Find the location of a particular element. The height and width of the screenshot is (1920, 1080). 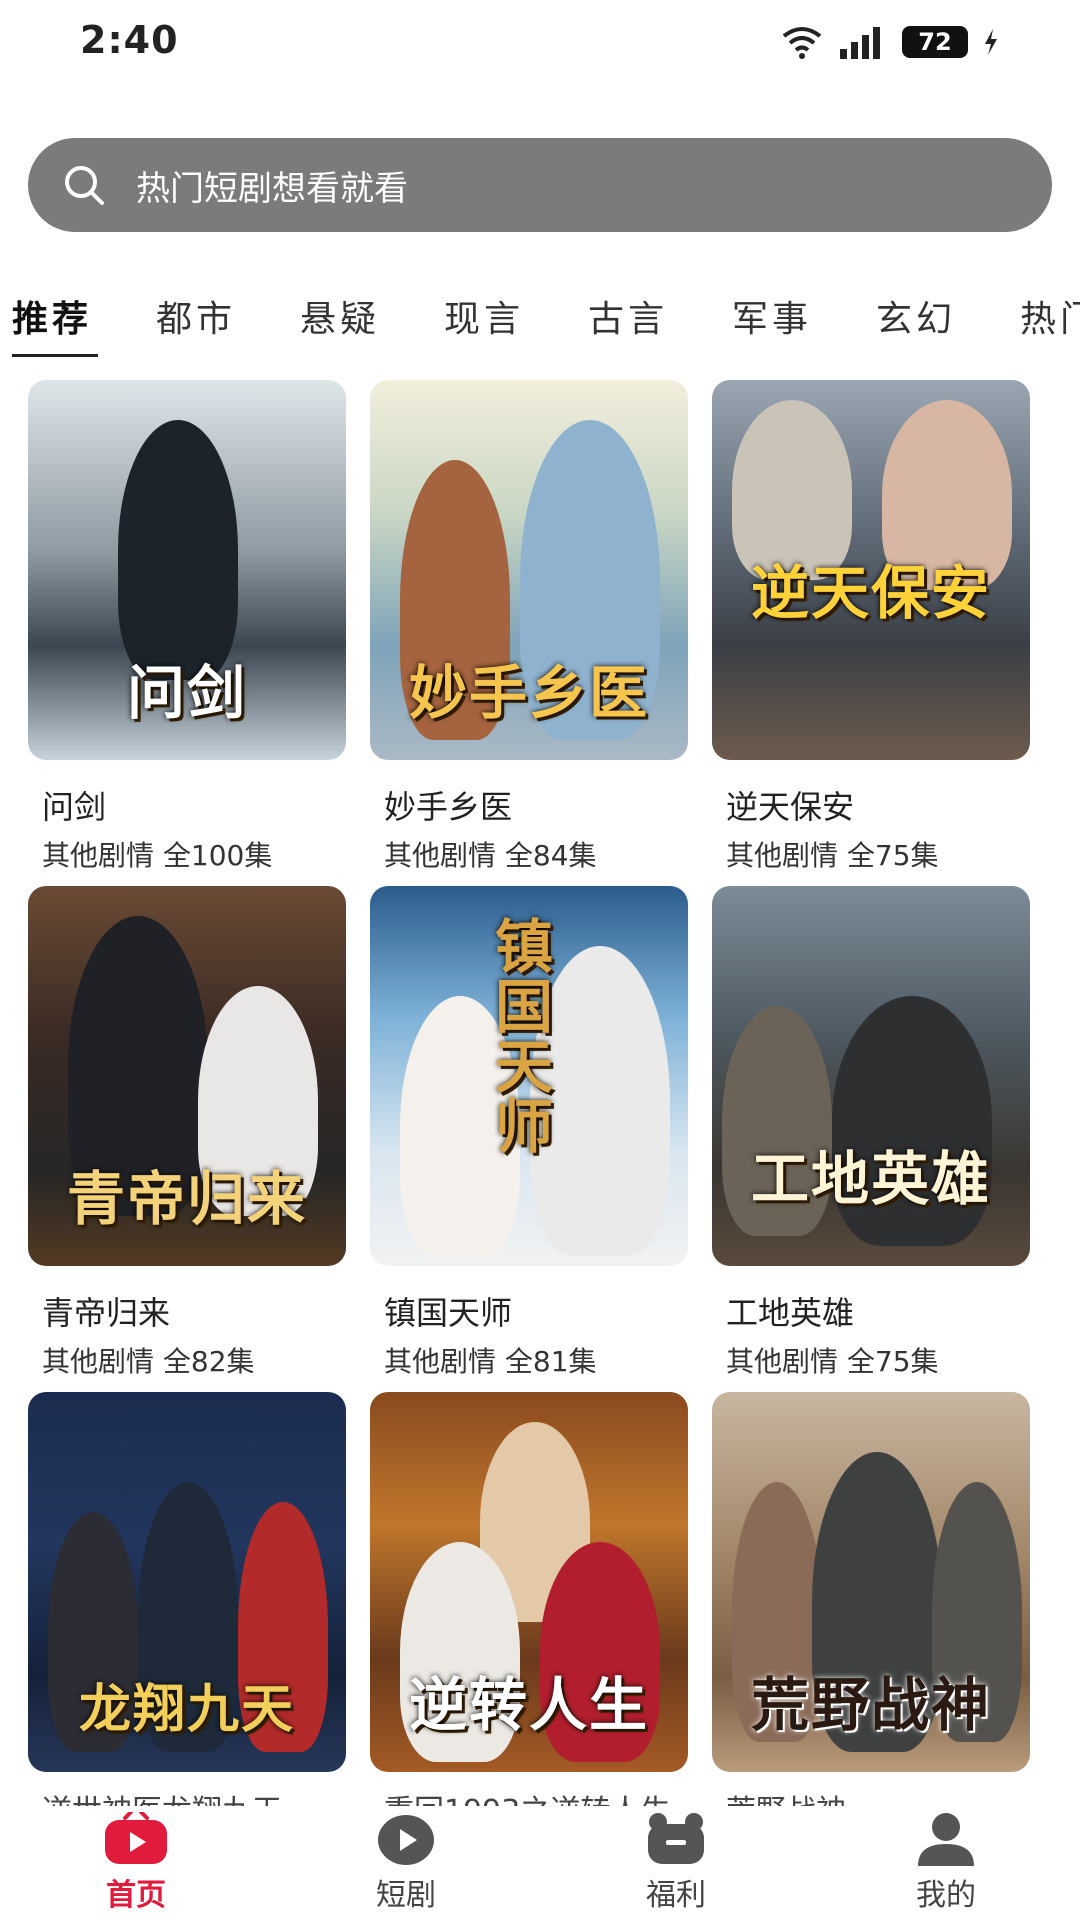

user-icon is located at coordinates (946, 1839).